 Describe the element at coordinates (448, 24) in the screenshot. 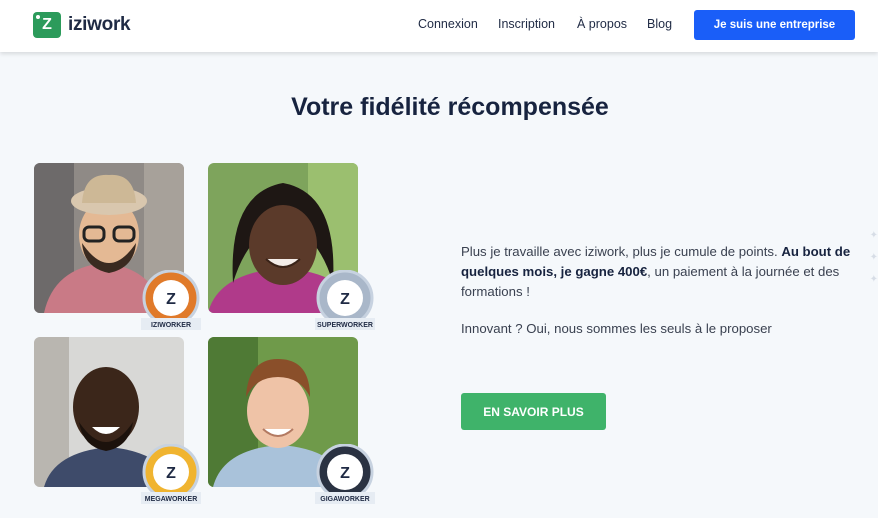

I see `nav-connexion: Connexion` at that location.